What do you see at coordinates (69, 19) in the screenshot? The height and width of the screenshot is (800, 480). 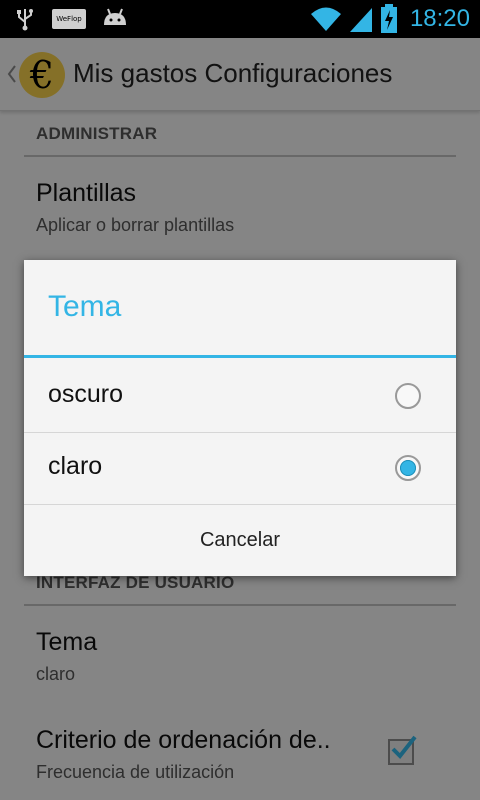 I see `wu-icon: WeFlop` at bounding box center [69, 19].